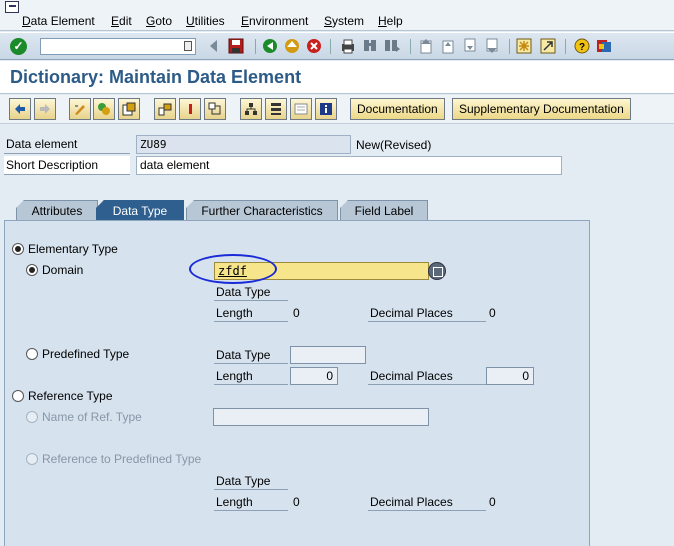 This screenshot has height=546, width=674. I want to click on domain-value-help-icon, so click(437, 271).